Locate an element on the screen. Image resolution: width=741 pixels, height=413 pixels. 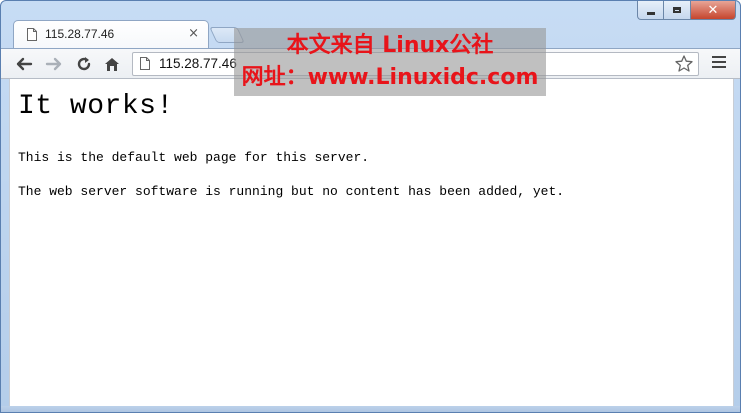
watermark-line-2: 网址：www.Linuxidc.com is located at coordinates (390, 77).